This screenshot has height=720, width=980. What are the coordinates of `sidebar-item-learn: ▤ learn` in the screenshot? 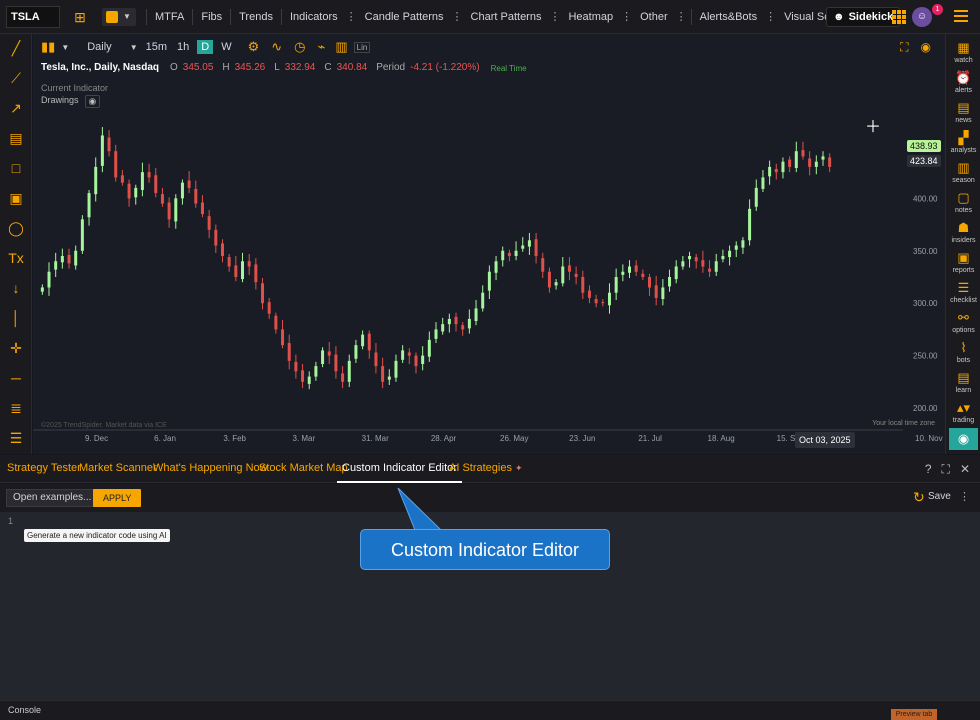 It's located at (963, 382).